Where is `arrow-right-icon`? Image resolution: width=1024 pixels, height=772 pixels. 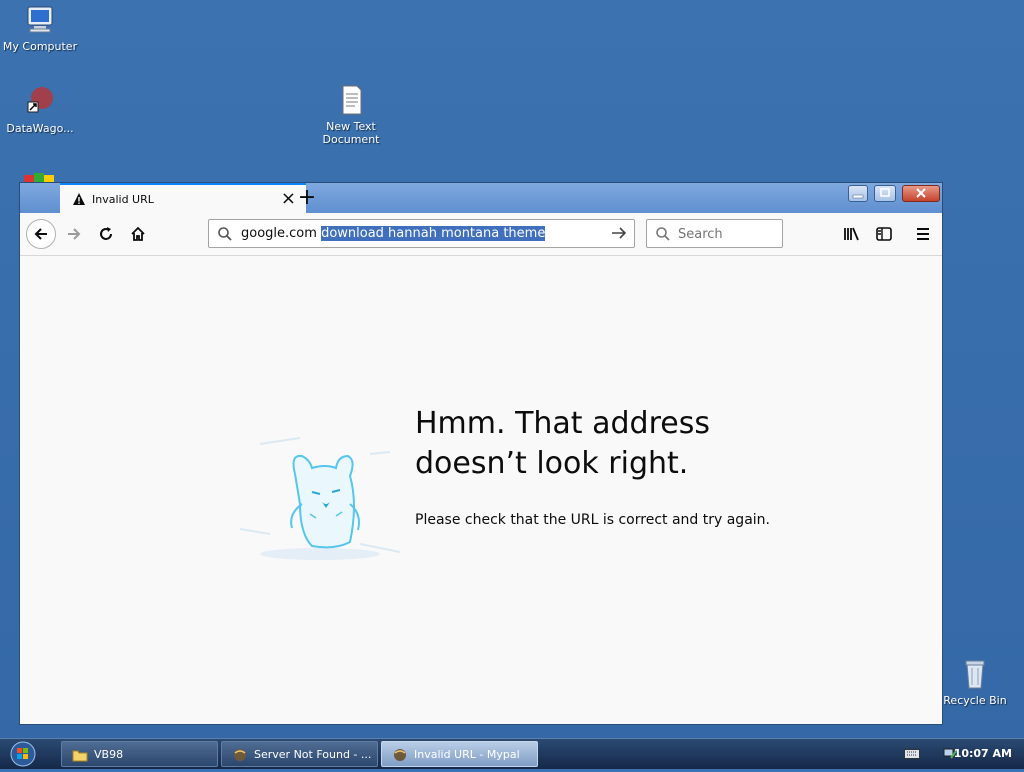 arrow-right-icon is located at coordinates (74, 234).